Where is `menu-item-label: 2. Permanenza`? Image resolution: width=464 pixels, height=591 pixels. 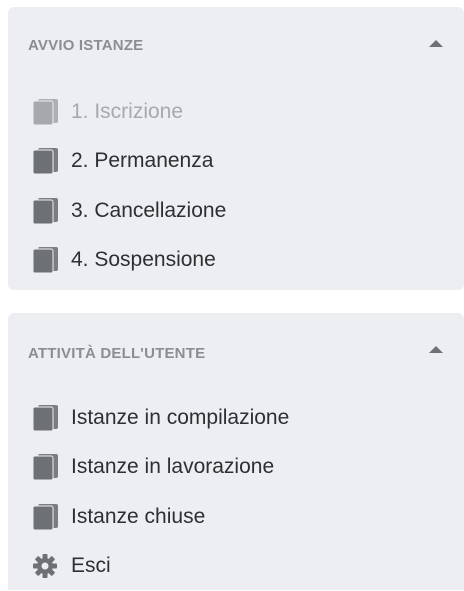
menu-item-label: 2. Permanenza is located at coordinates (142, 161).